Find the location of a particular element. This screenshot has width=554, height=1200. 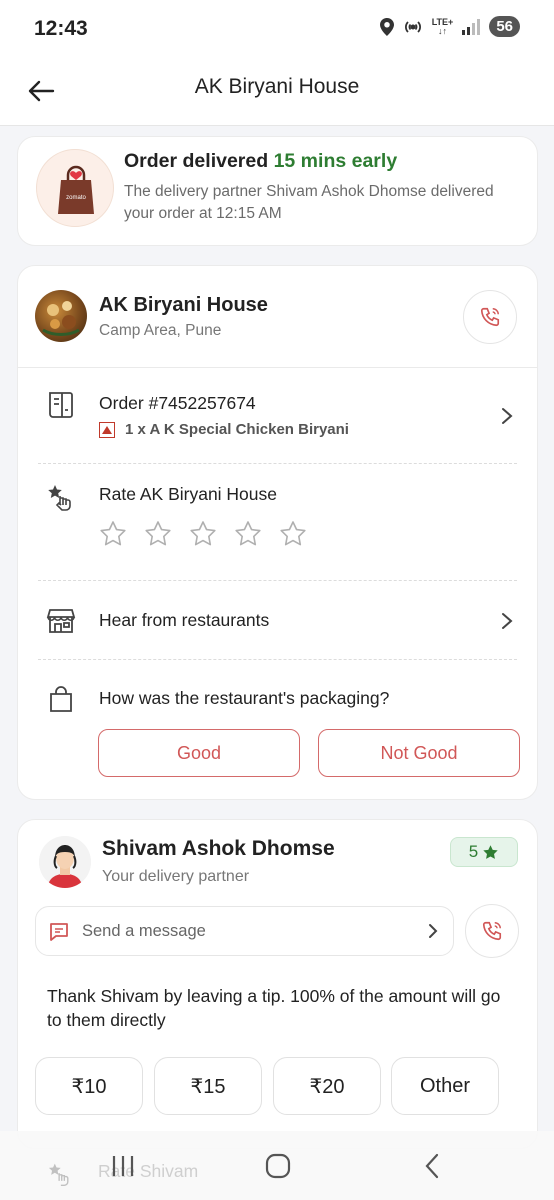

star-rating is located at coordinates (203, 534).